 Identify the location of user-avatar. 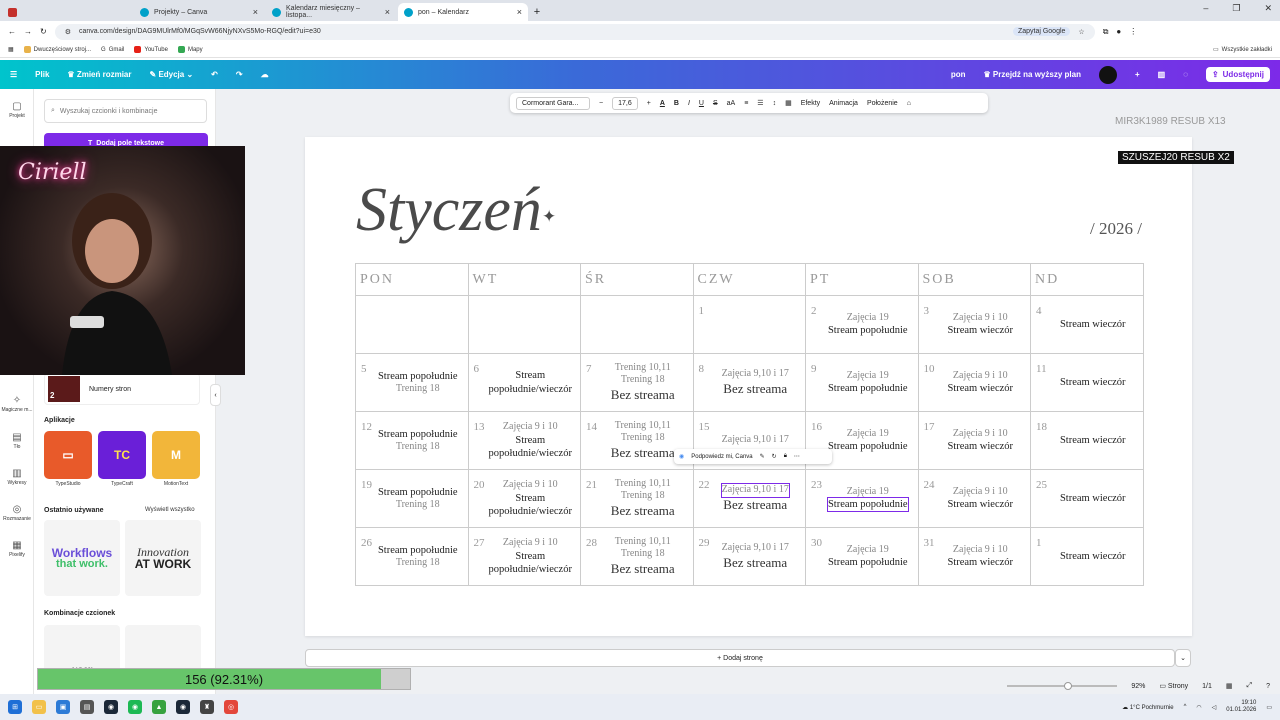
(1107, 74).